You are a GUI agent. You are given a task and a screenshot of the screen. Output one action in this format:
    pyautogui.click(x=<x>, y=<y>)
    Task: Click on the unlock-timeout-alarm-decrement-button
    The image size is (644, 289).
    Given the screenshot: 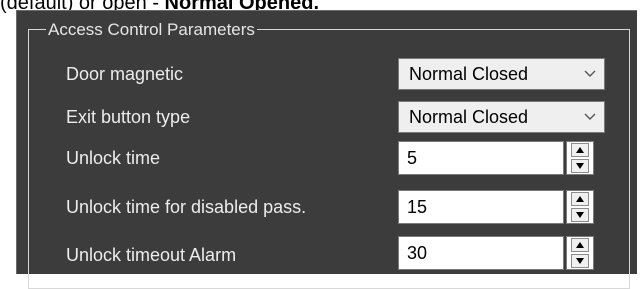 What is the action you would take?
    pyautogui.click(x=580, y=261)
    